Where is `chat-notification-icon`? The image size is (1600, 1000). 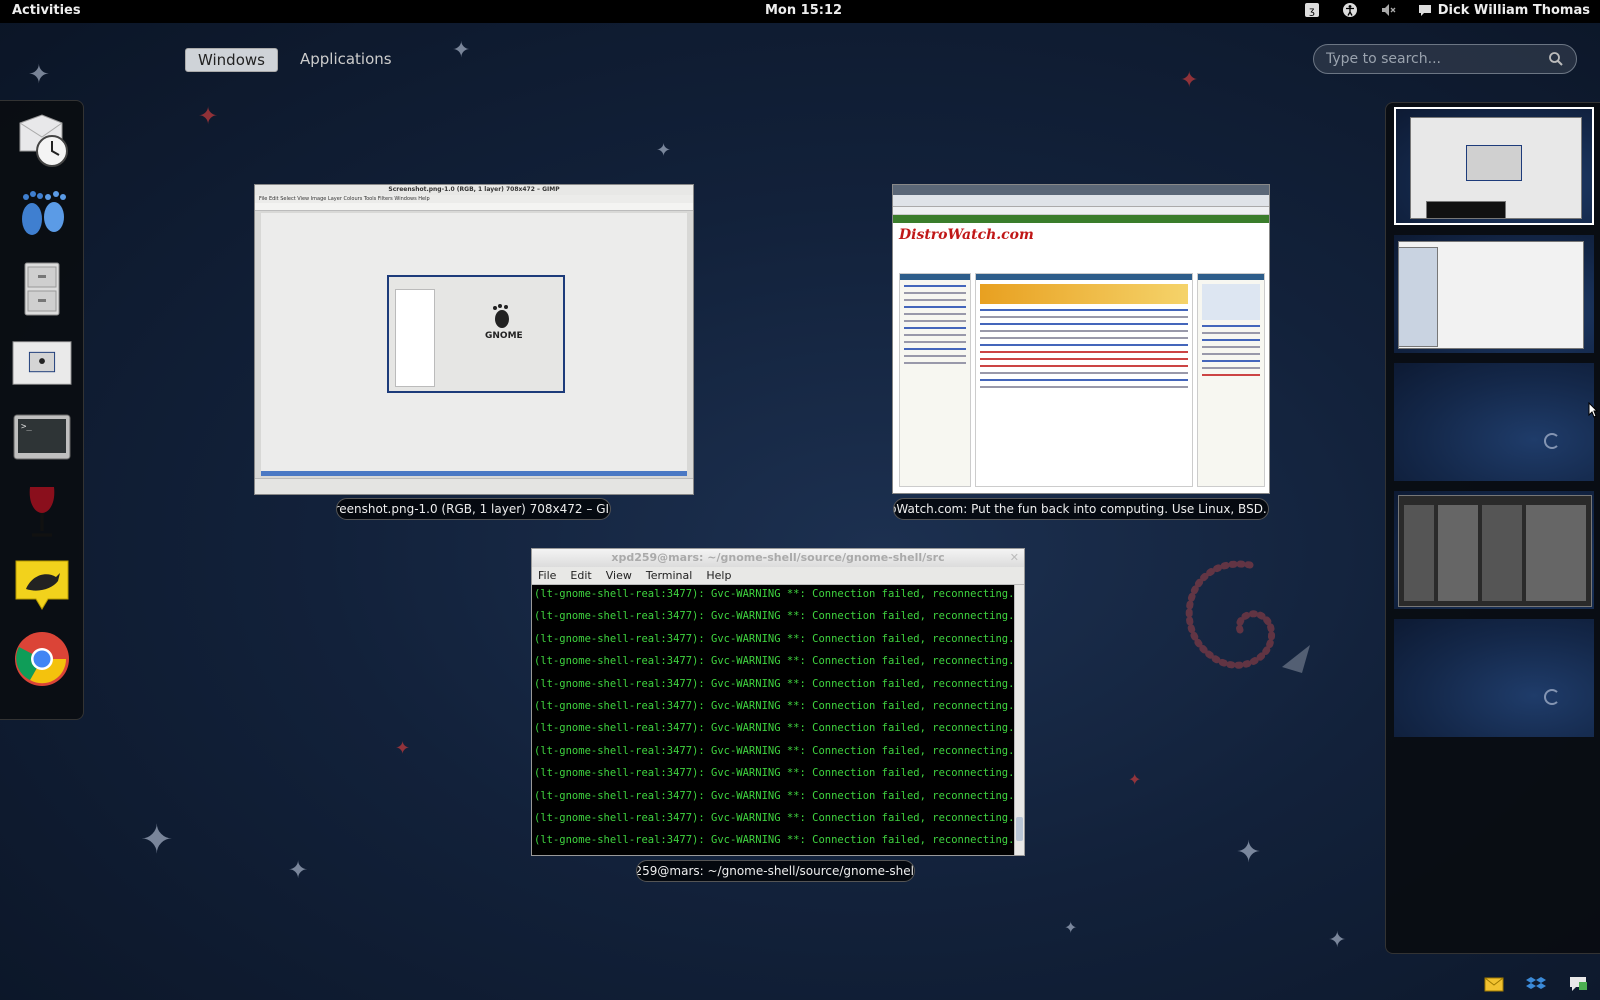 chat-notification-icon is located at coordinates (1578, 984).